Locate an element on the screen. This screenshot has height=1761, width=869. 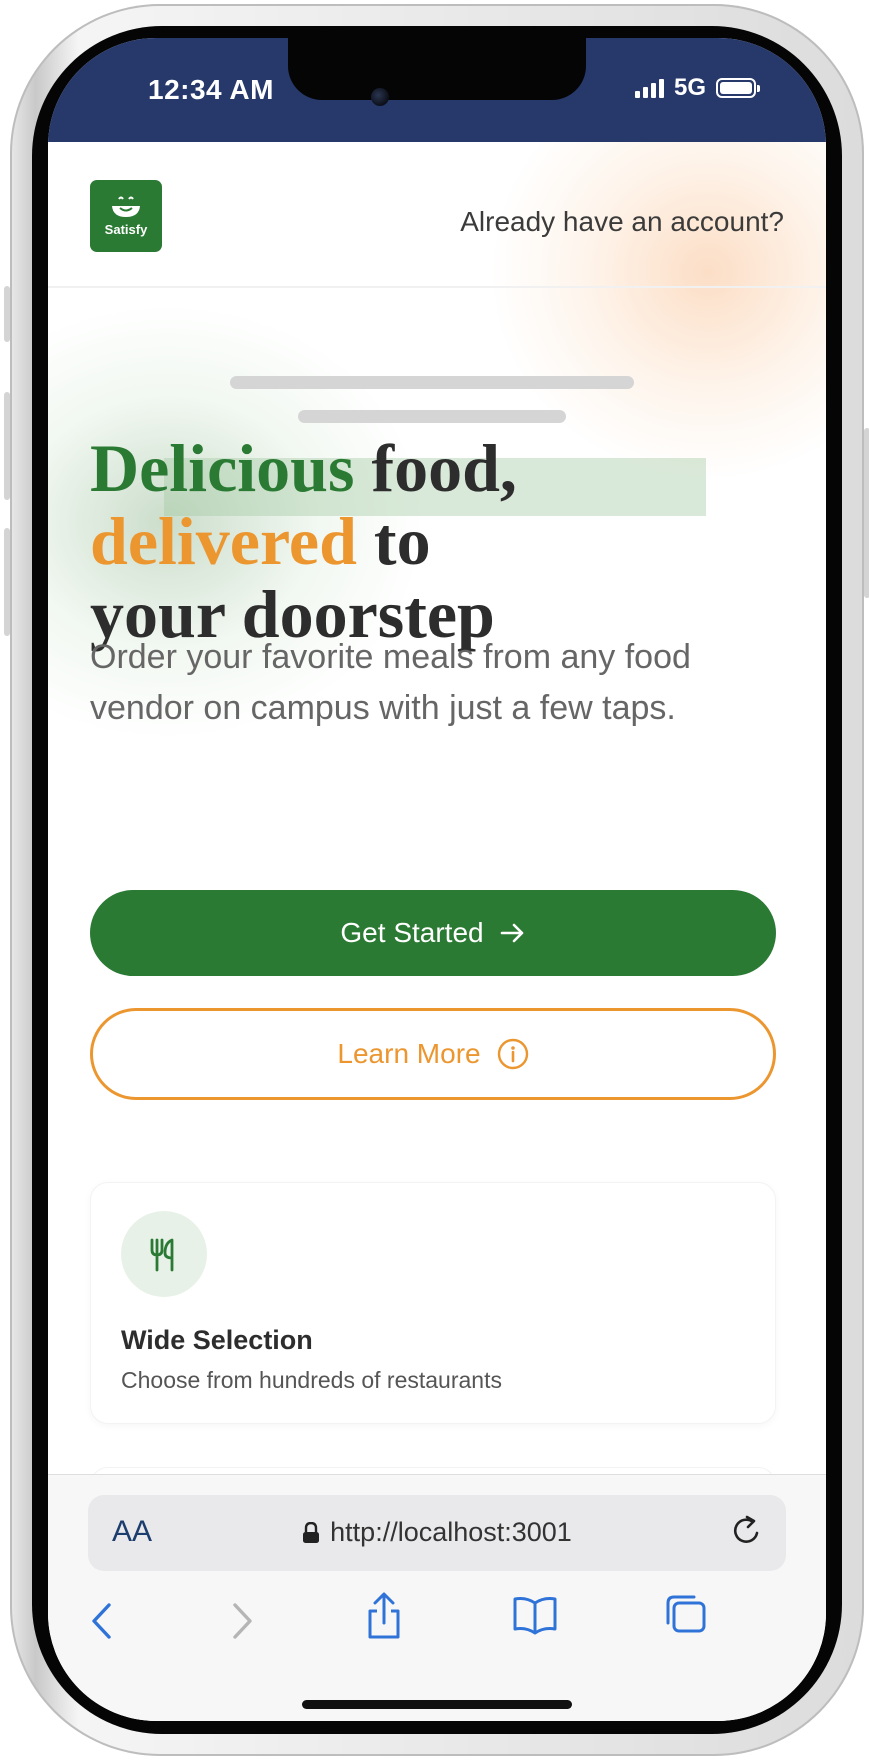
learn-more-label: Learn More is located at coordinates (409, 1053).